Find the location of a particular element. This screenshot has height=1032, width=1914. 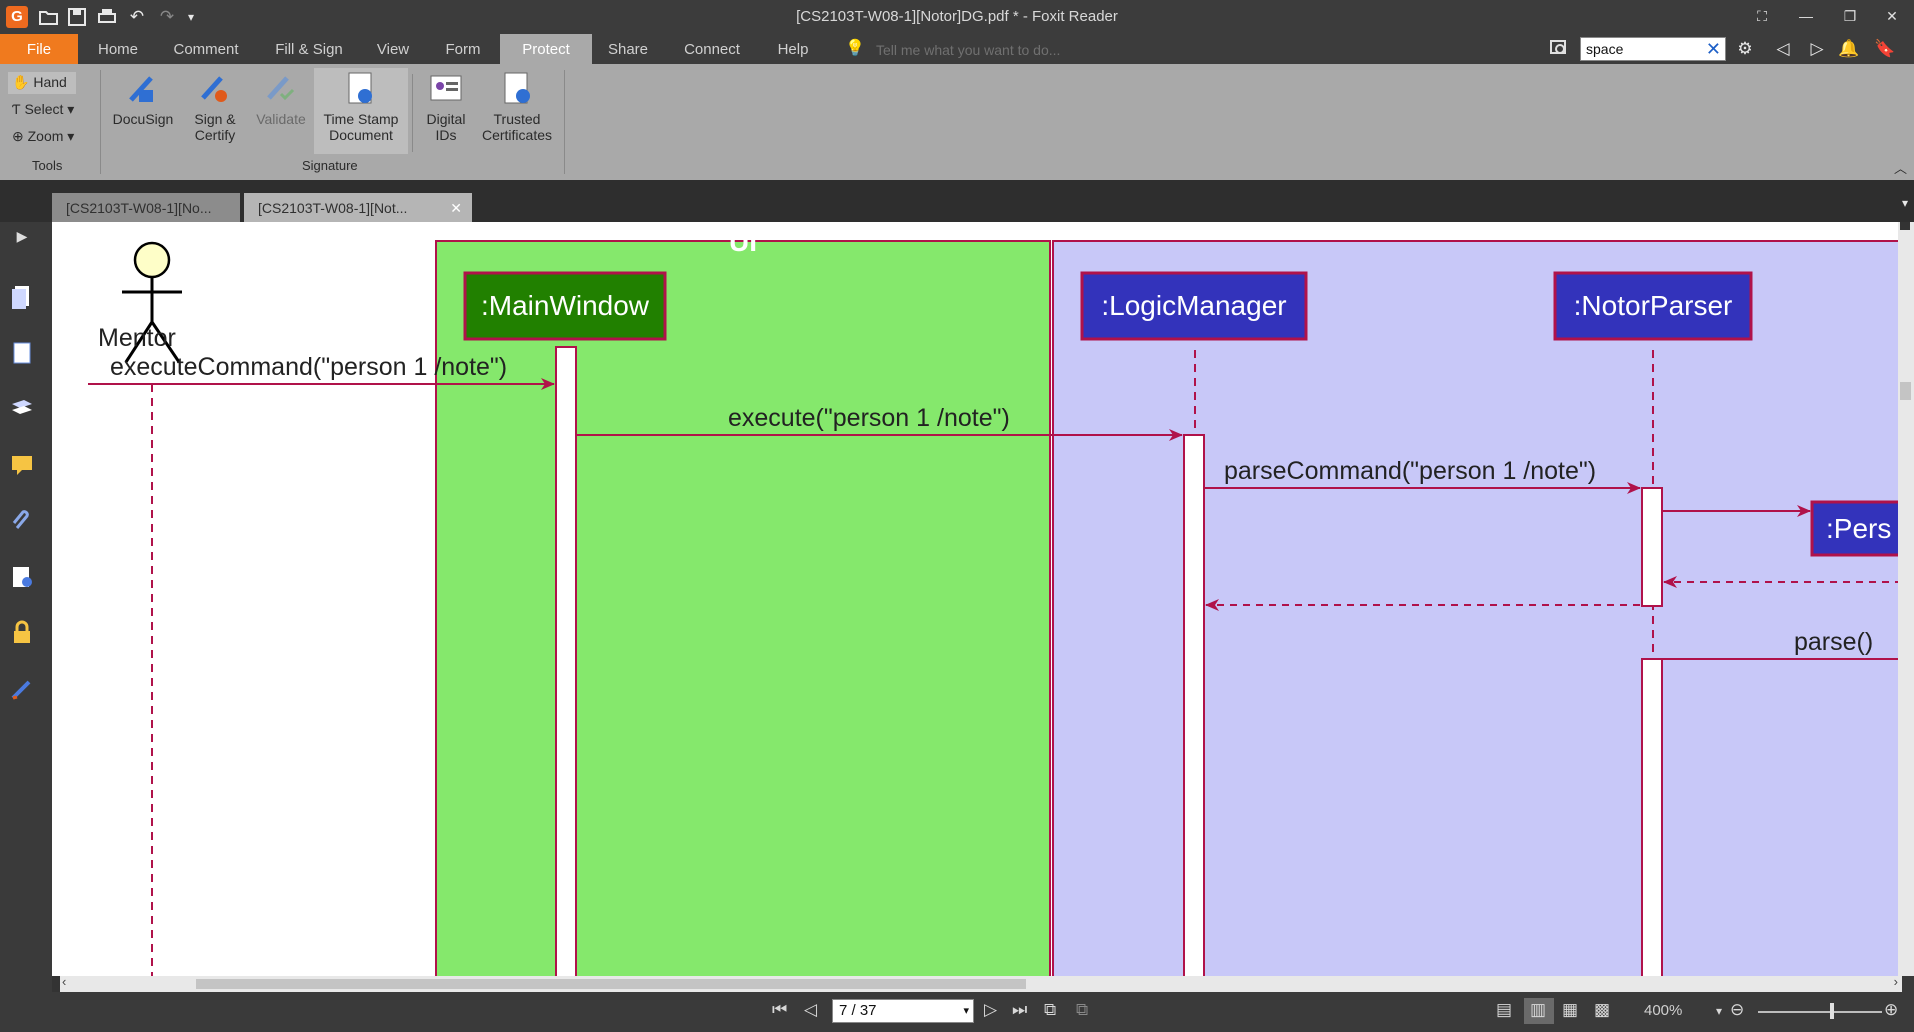

search-value: space is located at coordinates (1605, 49).